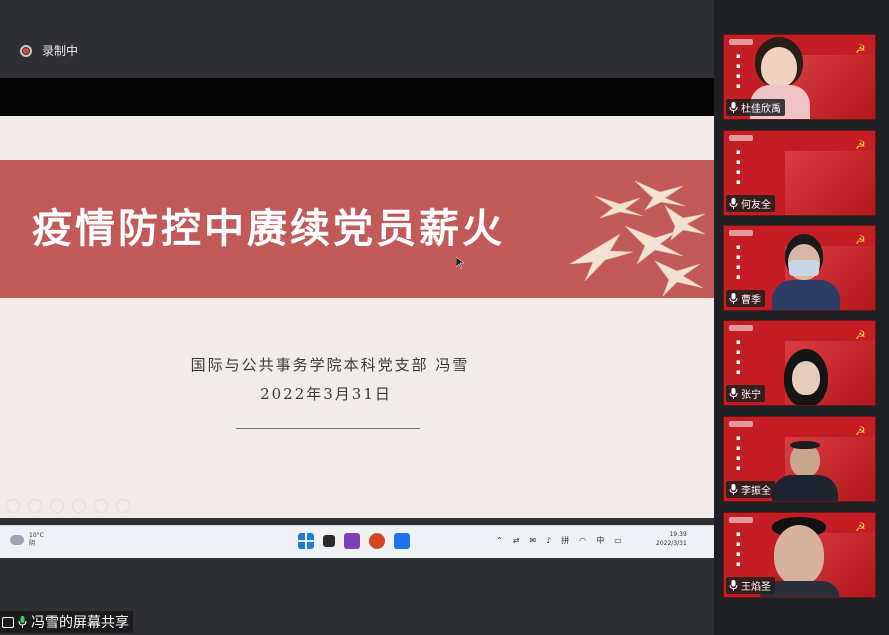 The image size is (889, 635). What do you see at coordinates (499, 540) in the screenshot?
I see `chevron-up-icon: ⌃` at bounding box center [499, 540].